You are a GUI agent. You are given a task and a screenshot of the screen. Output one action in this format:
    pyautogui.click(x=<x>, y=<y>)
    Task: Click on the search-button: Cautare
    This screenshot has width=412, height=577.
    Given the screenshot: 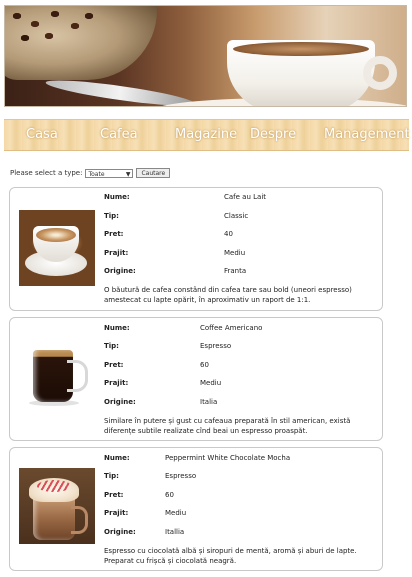 What is the action you would take?
    pyautogui.click(x=153, y=173)
    